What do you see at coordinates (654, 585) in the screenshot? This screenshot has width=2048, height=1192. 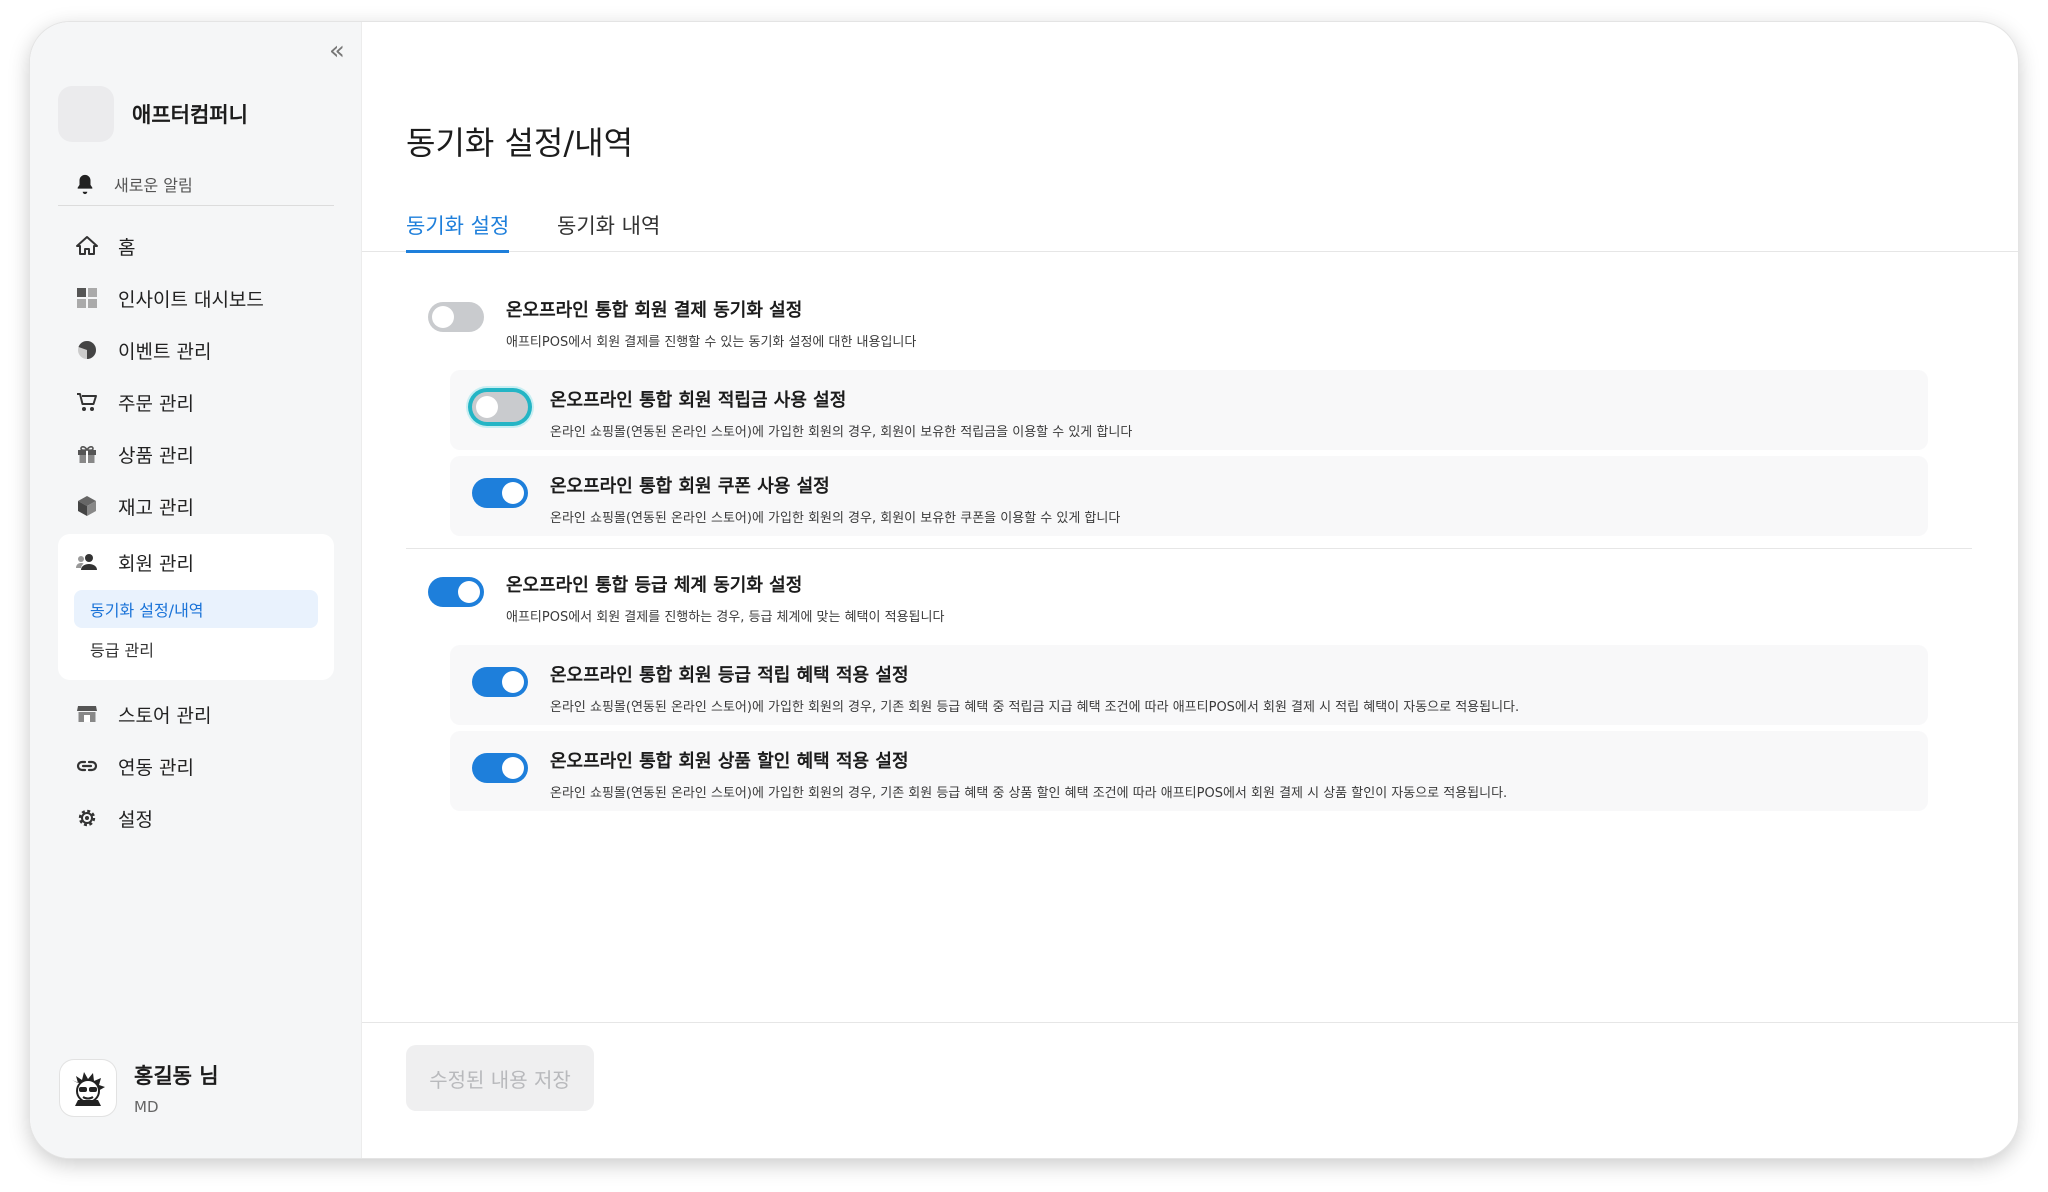 I see `setting-title: 온오프라인 통합 등급 체계 동기화 설정` at bounding box center [654, 585].